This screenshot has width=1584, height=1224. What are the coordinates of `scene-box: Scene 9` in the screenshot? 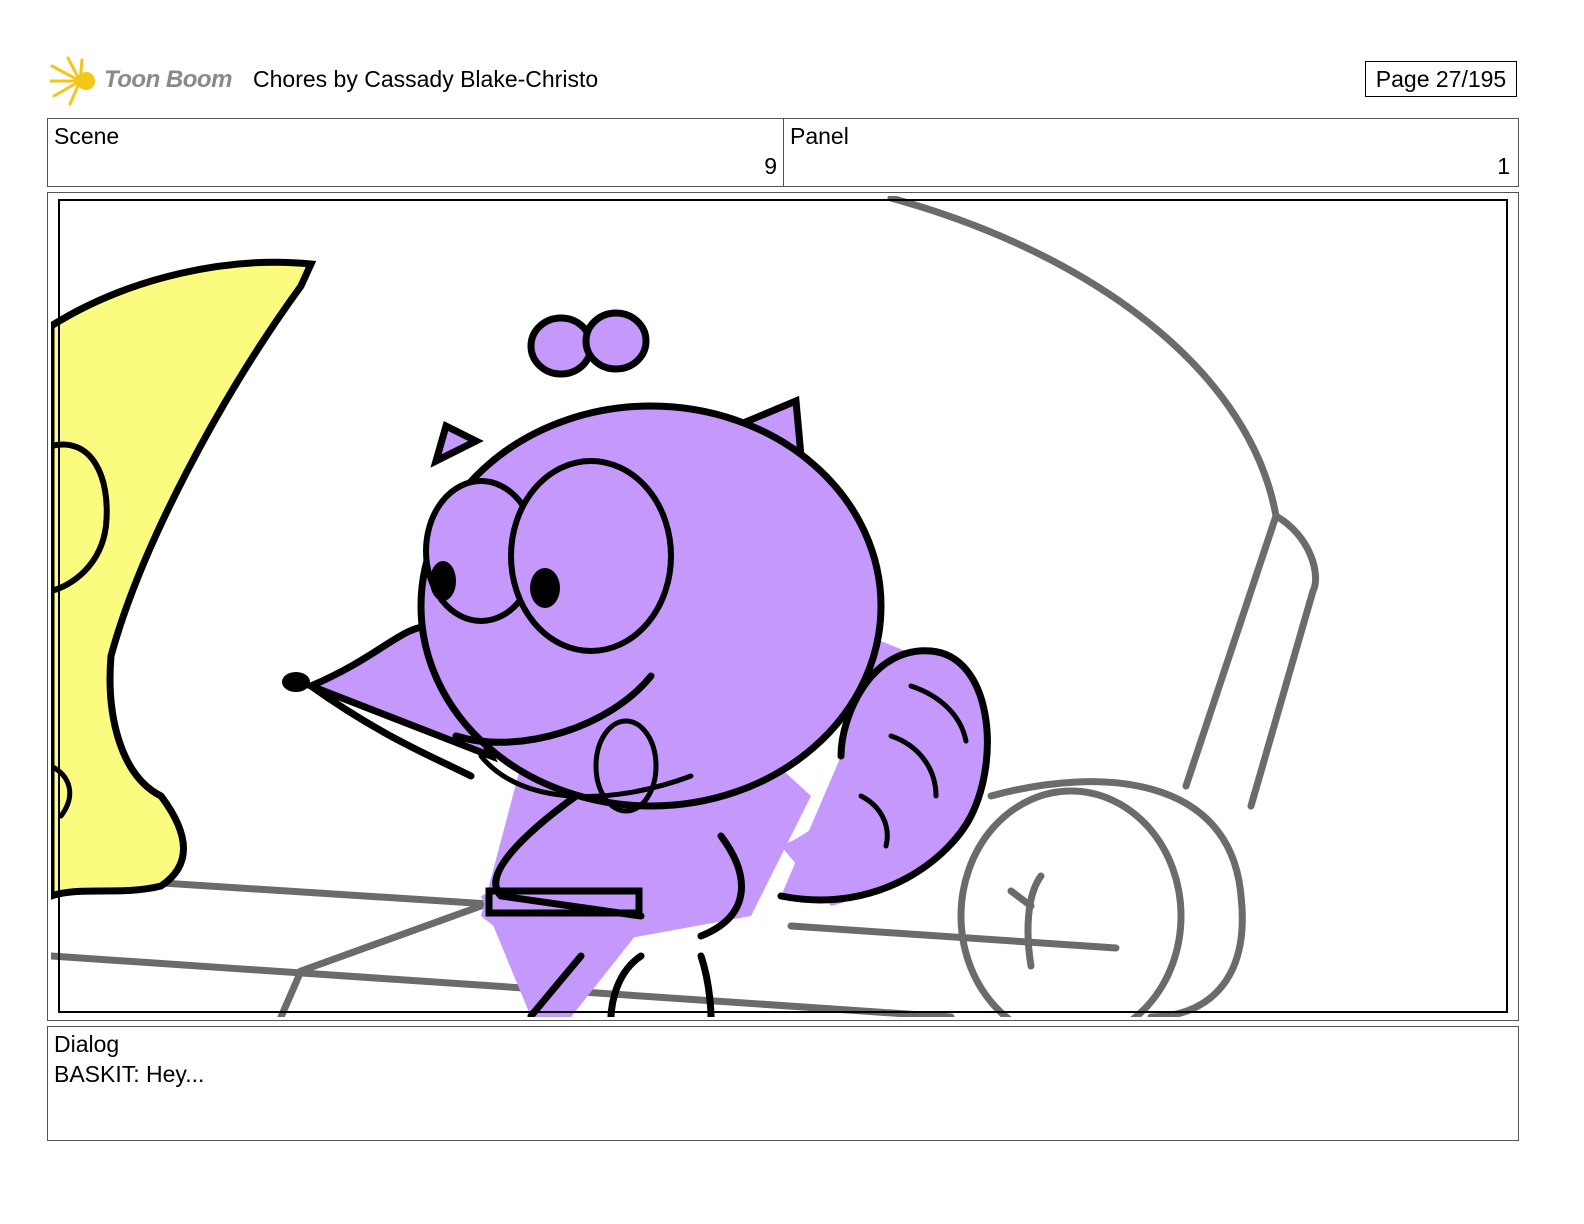 It's located at (415, 152).